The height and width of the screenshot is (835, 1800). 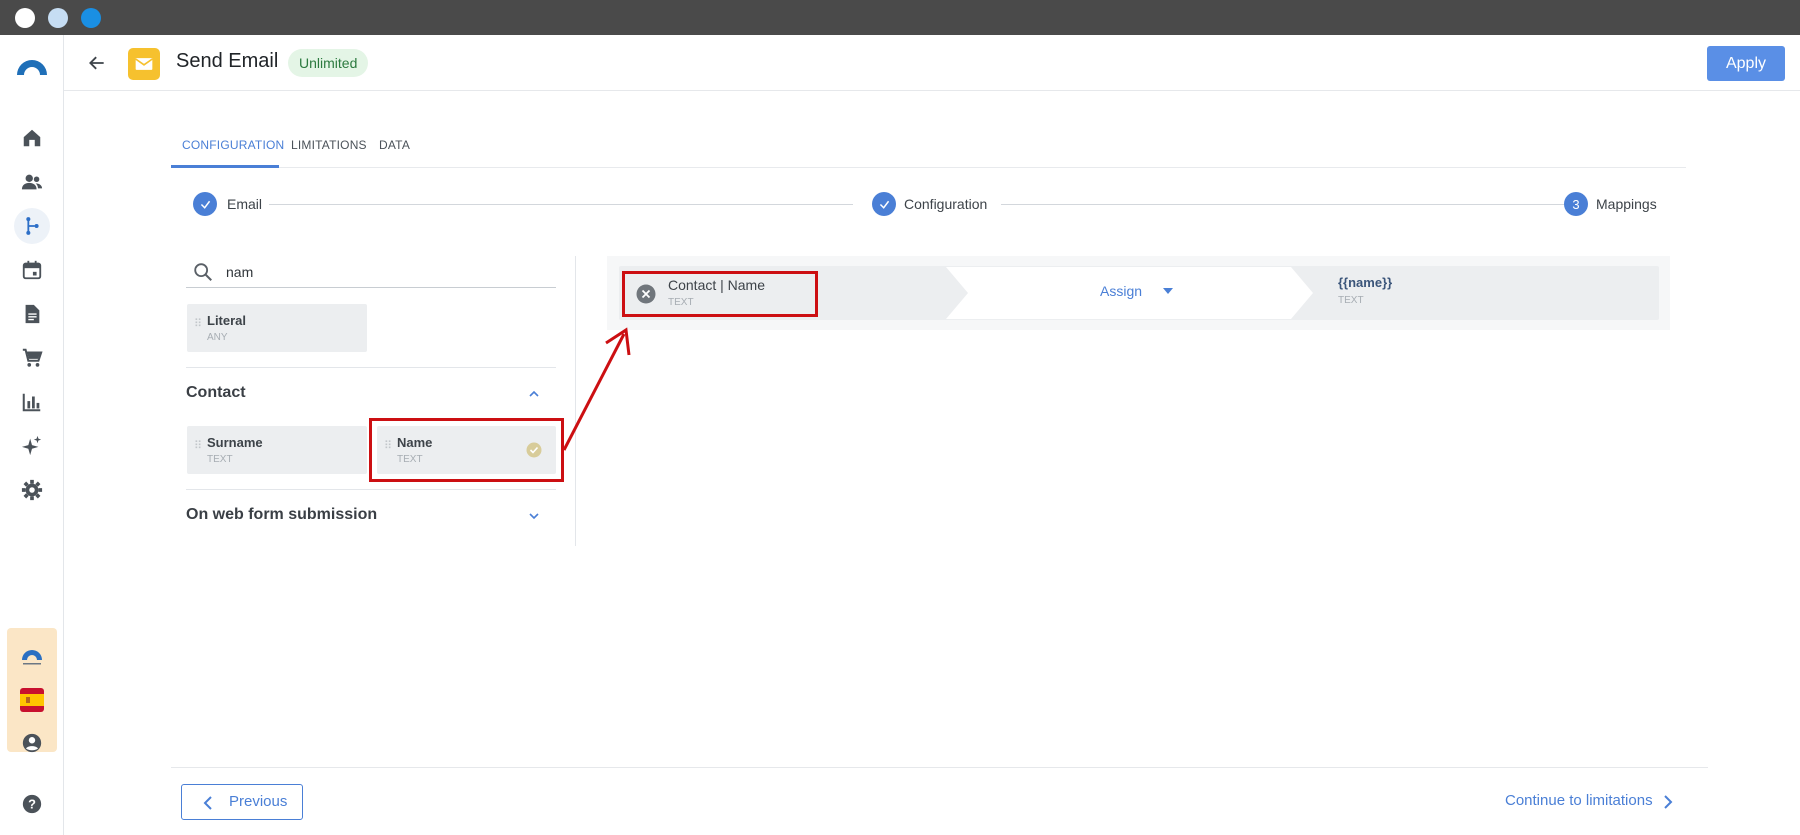 What do you see at coordinates (205, 204) in the screenshot?
I see `step-email-check-icon` at bounding box center [205, 204].